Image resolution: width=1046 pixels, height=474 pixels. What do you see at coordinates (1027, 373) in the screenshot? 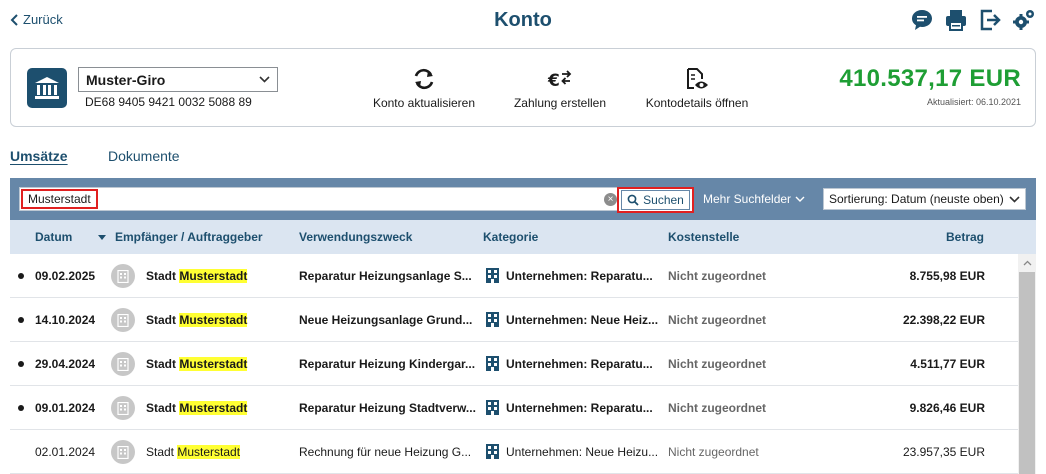
I see `scrollbar-thumb` at bounding box center [1027, 373].